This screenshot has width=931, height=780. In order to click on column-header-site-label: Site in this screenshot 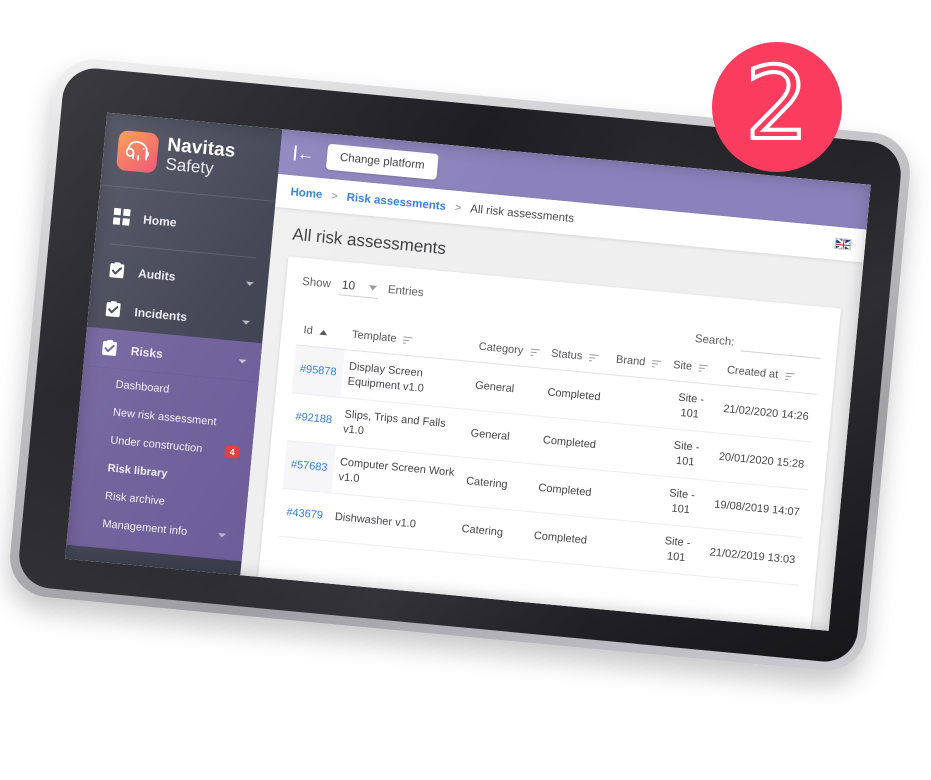, I will do `click(682, 366)`.